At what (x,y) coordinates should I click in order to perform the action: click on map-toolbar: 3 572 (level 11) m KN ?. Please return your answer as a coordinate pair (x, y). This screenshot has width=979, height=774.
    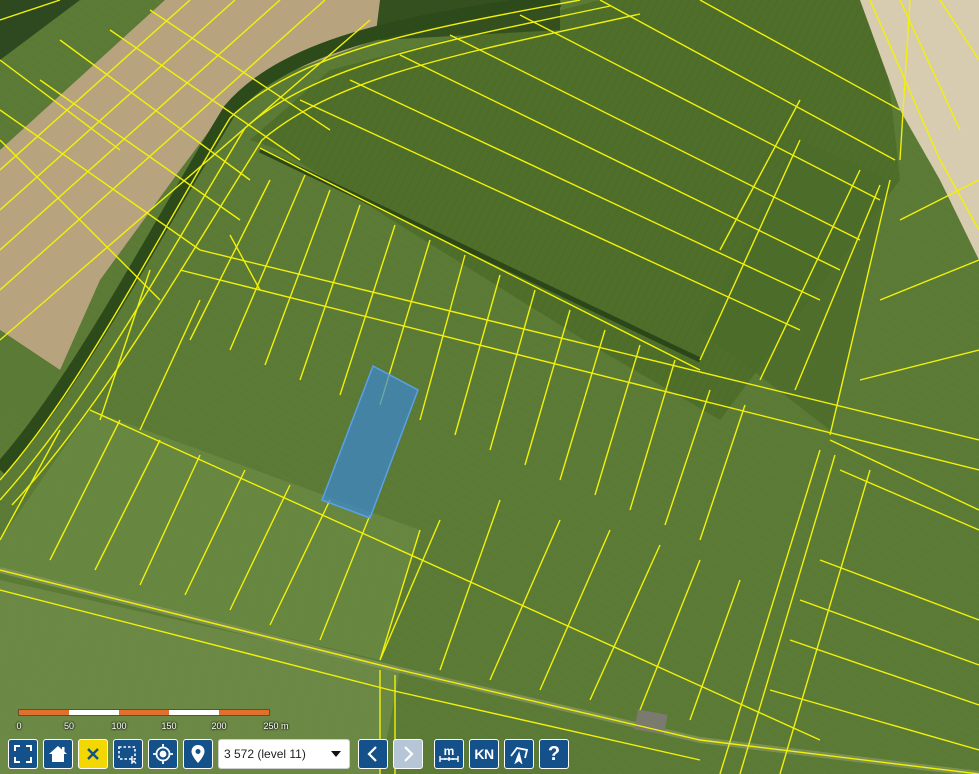
    Looking at the image, I should click on (291, 754).